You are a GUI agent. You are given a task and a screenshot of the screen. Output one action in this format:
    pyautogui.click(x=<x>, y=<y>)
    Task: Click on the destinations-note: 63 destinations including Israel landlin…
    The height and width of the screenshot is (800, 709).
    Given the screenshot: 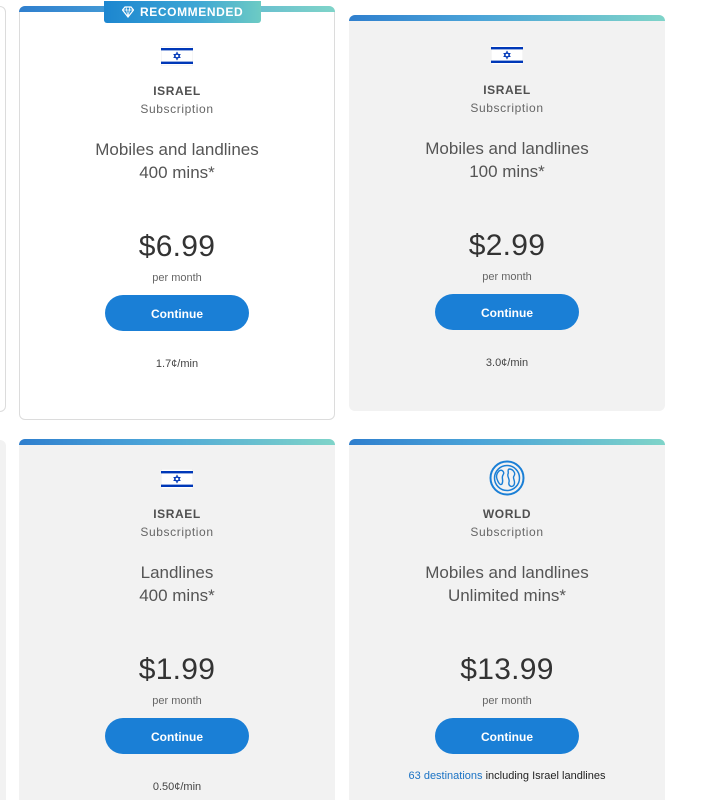 What is the action you would take?
    pyautogui.click(x=507, y=776)
    